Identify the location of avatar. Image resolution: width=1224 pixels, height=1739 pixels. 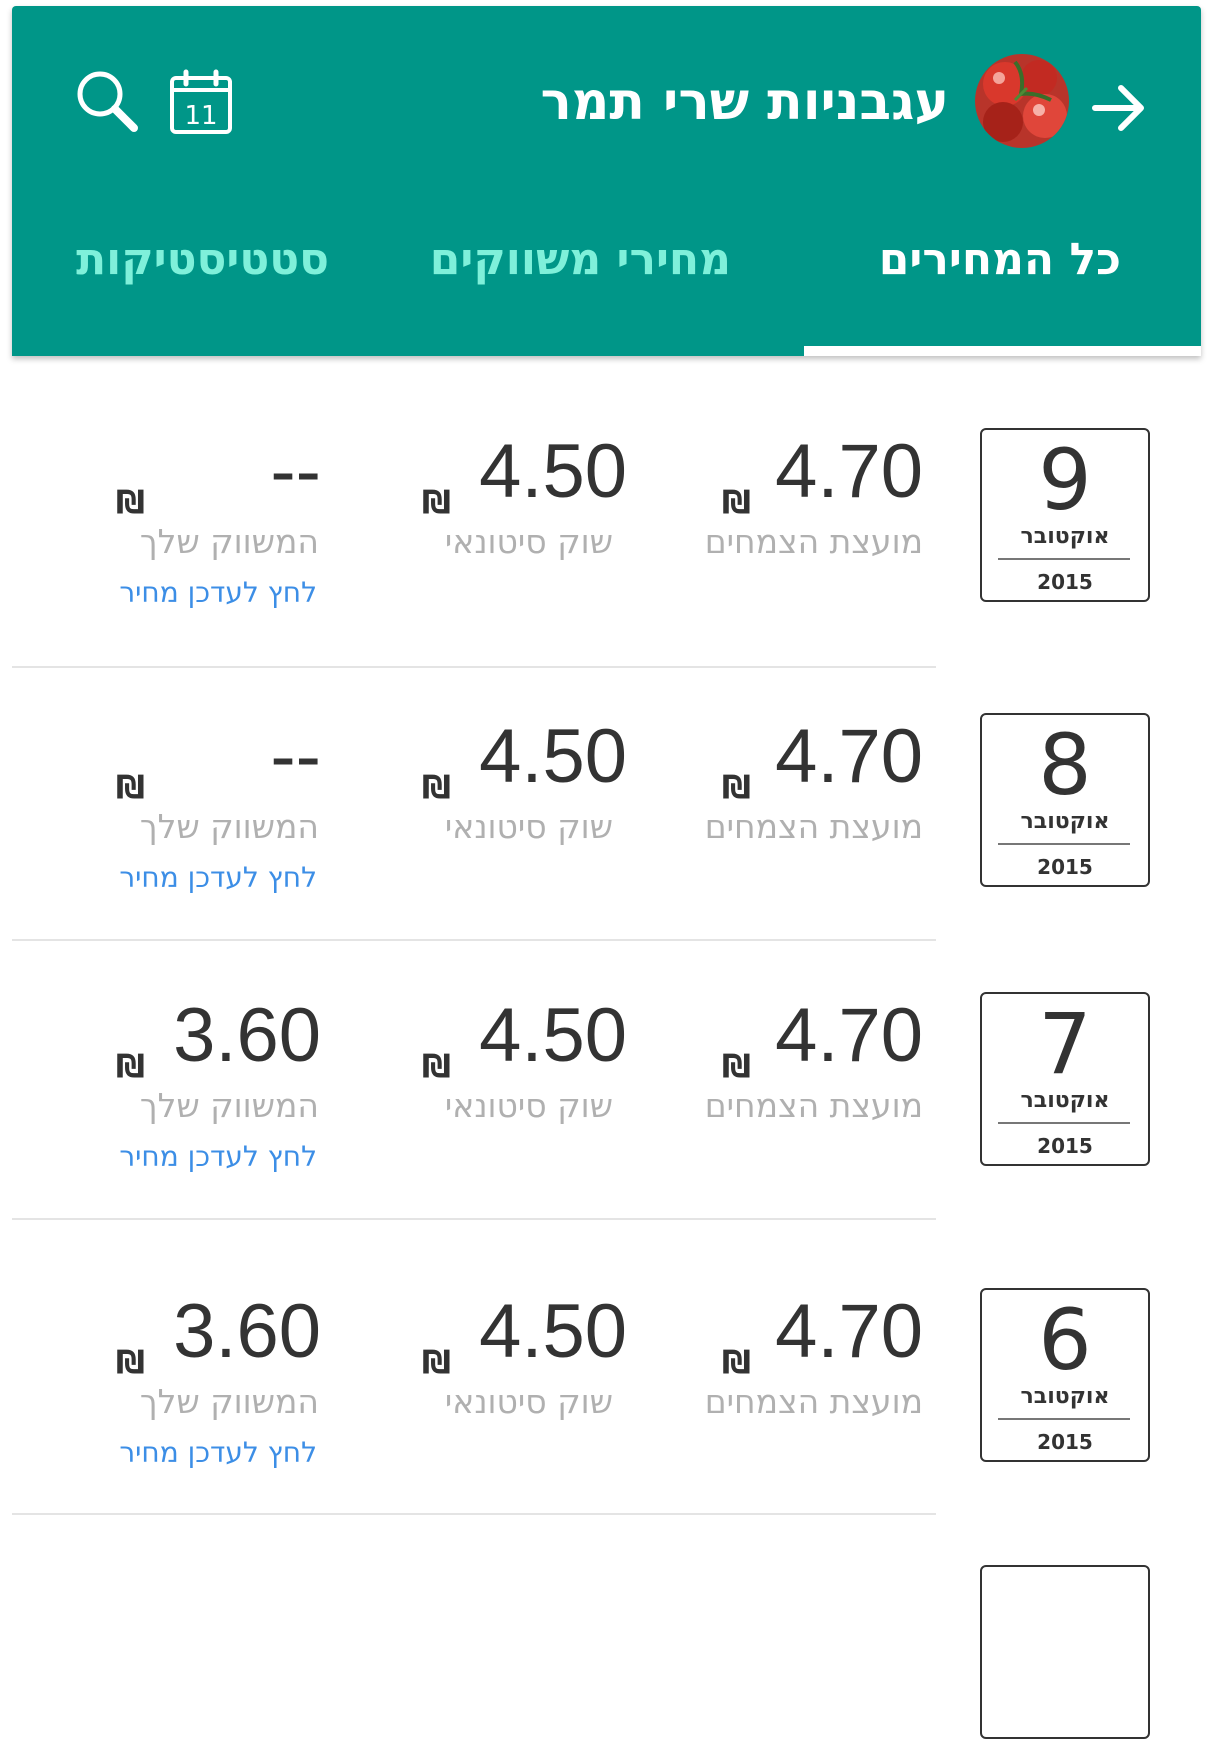
(1022, 101).